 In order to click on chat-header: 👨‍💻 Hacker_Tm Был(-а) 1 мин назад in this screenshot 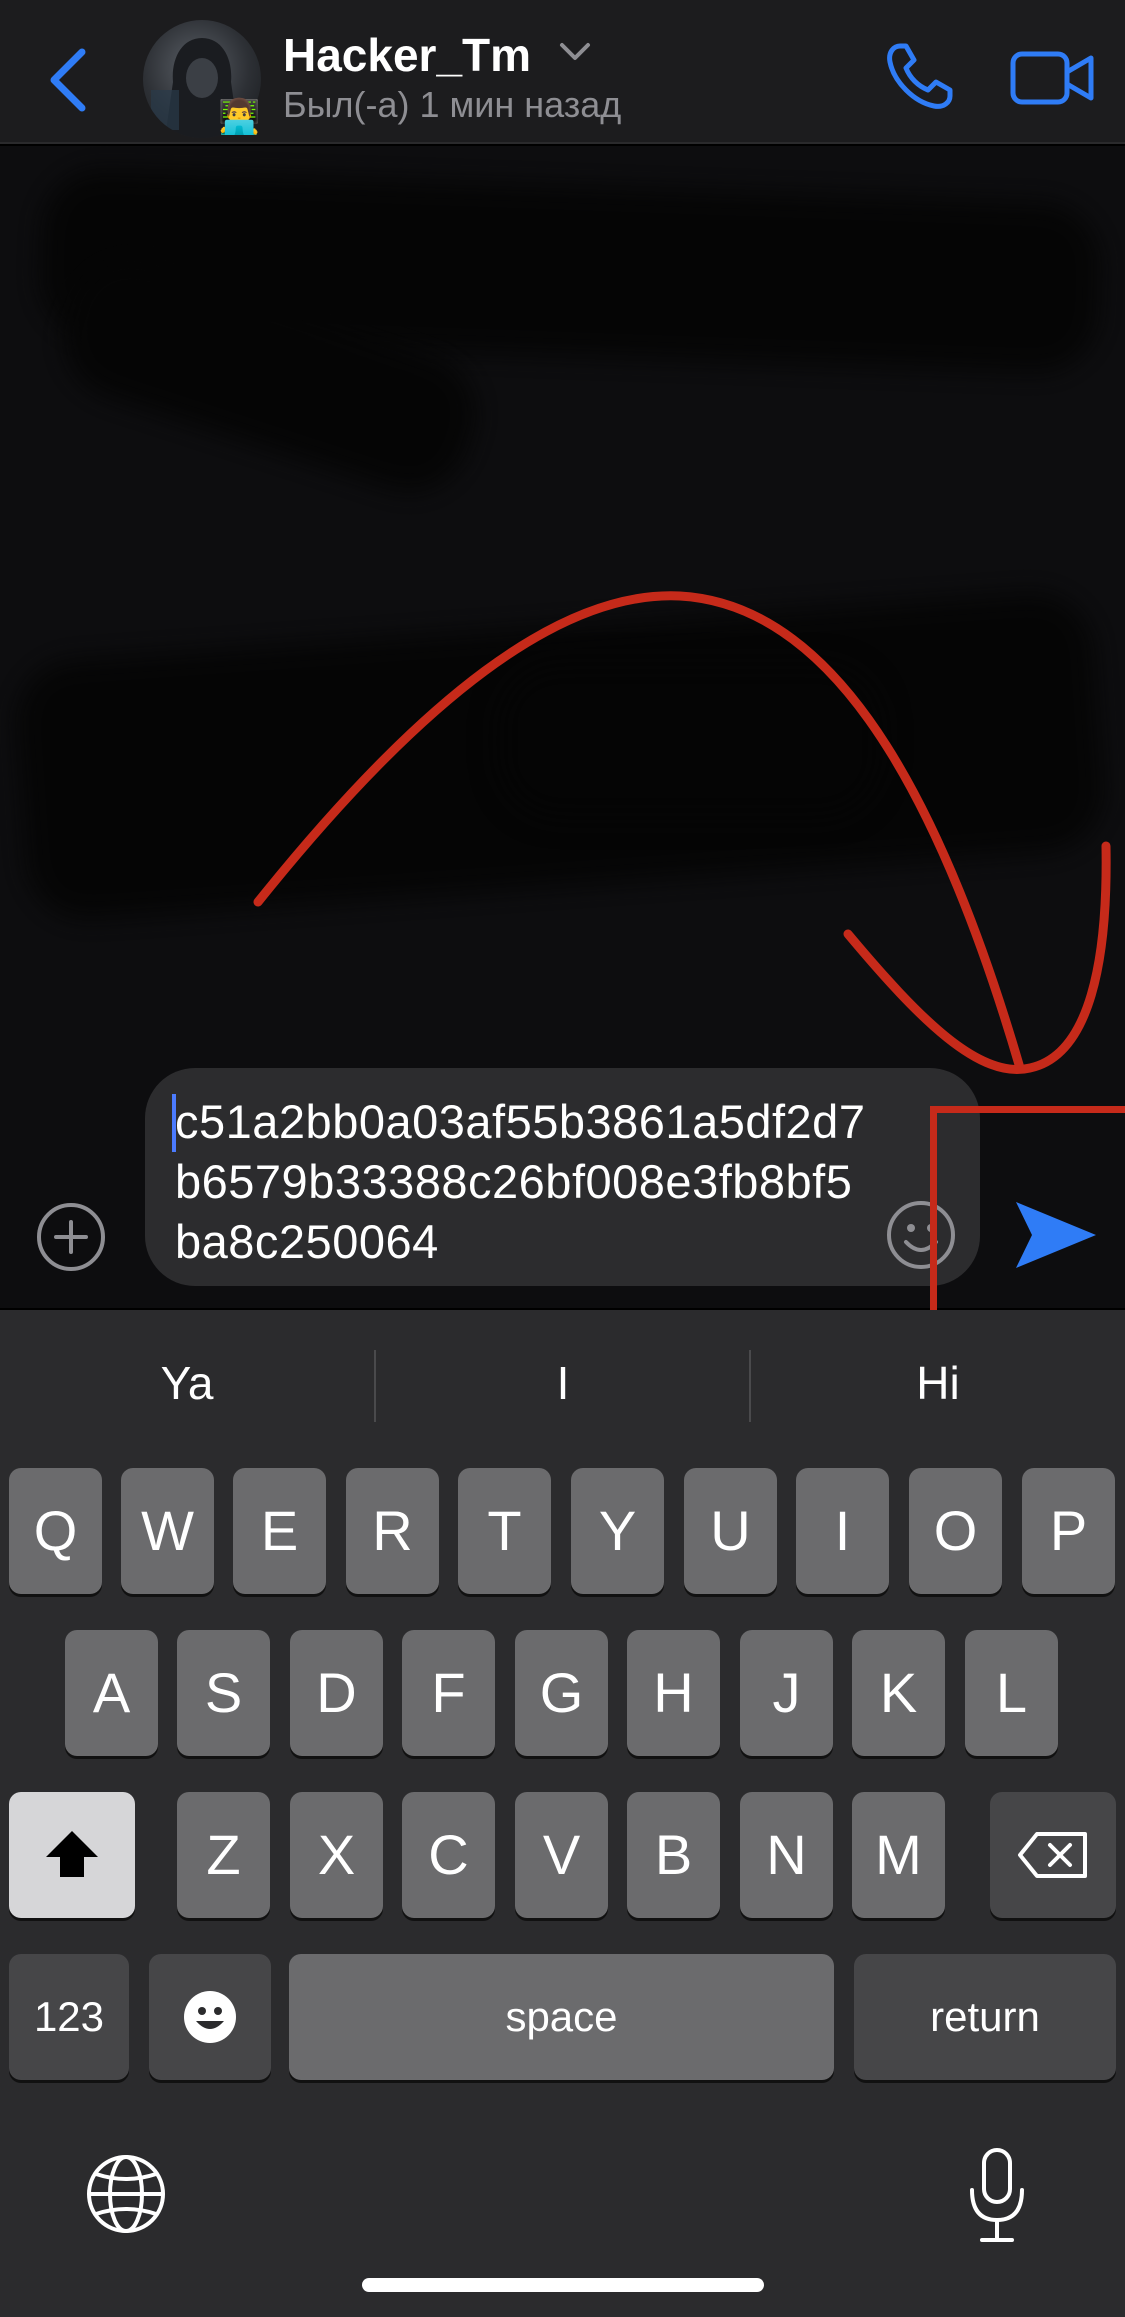, I will do `click(562, 72)`.